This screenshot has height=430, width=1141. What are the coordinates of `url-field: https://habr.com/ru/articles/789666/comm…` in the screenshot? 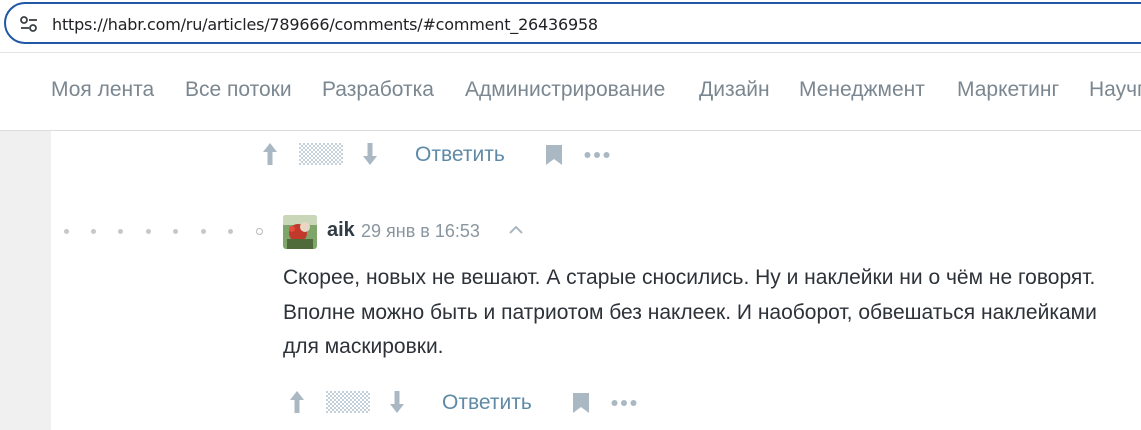 It's located at (572, 23).